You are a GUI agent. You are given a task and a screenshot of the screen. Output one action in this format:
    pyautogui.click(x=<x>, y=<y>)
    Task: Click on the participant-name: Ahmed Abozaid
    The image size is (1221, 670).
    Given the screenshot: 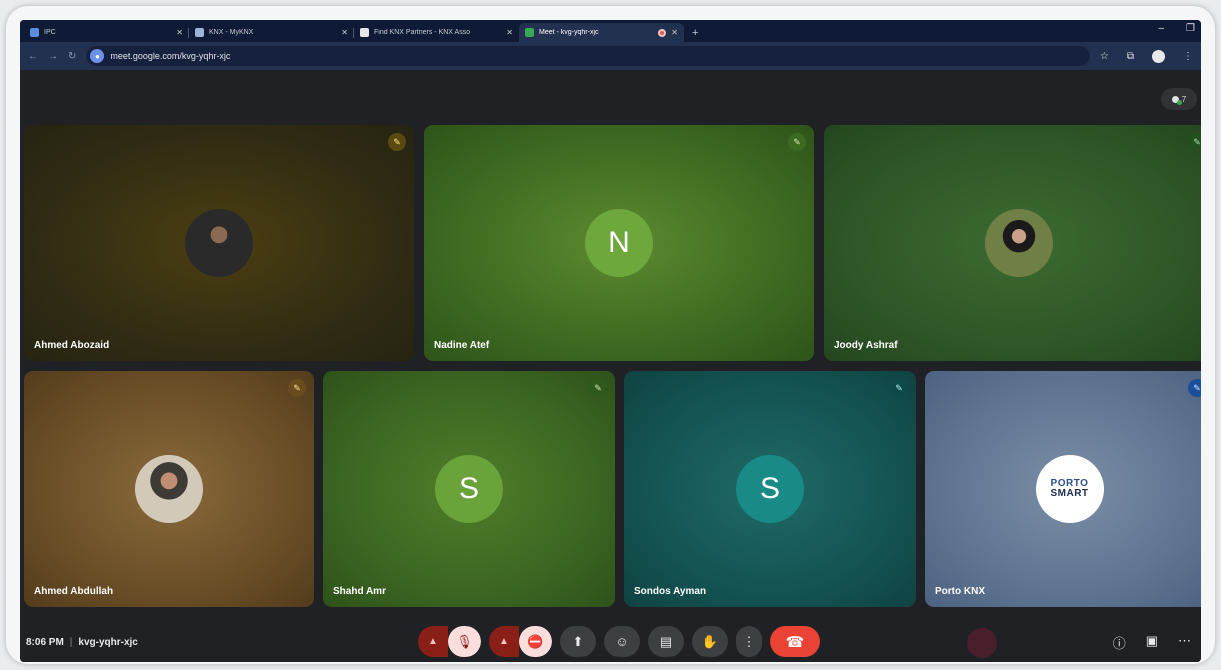 What is the action you would take?
    pyautogui.click(x=72, y=345)
    